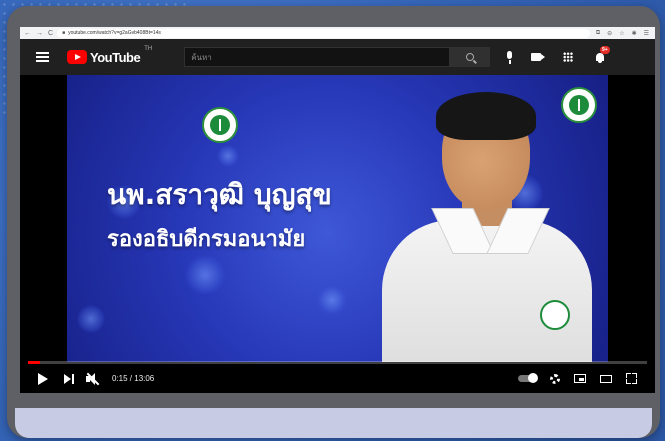 Image resolution: width=665 pixels, height=441 pixels. What do you see at coordinates (114, 33) in the screenshot?
I see `url-text: youtube.com/watch?v=g2aGvb408Bt=14s` at bounding box center [114, 33].